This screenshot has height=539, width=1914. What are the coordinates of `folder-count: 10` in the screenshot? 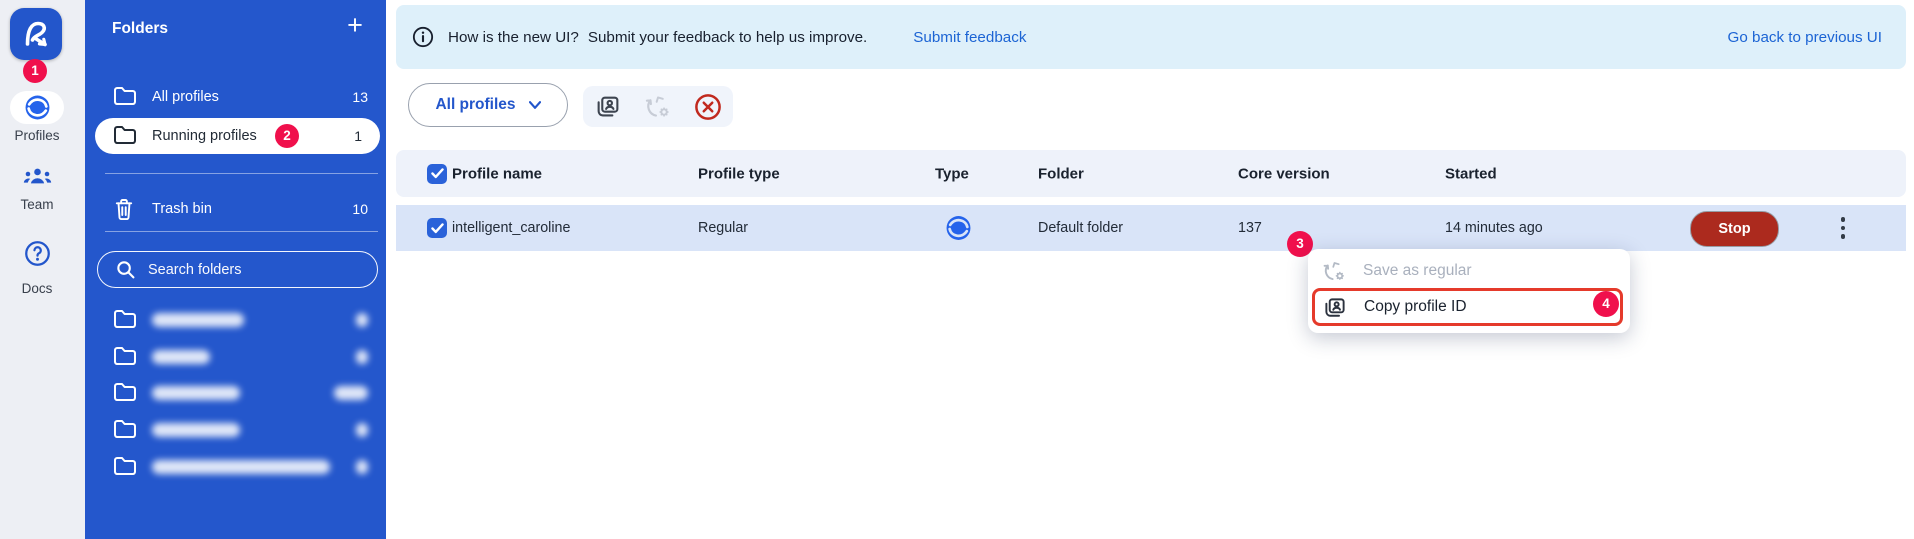 It's located at (360, 209).